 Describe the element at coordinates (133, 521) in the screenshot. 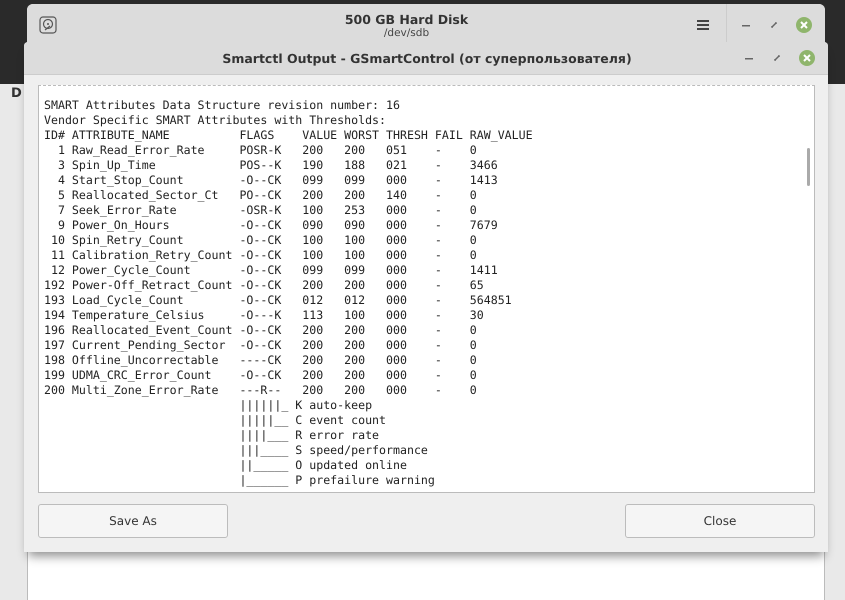

I see `save-as-button: Save As` at that location.